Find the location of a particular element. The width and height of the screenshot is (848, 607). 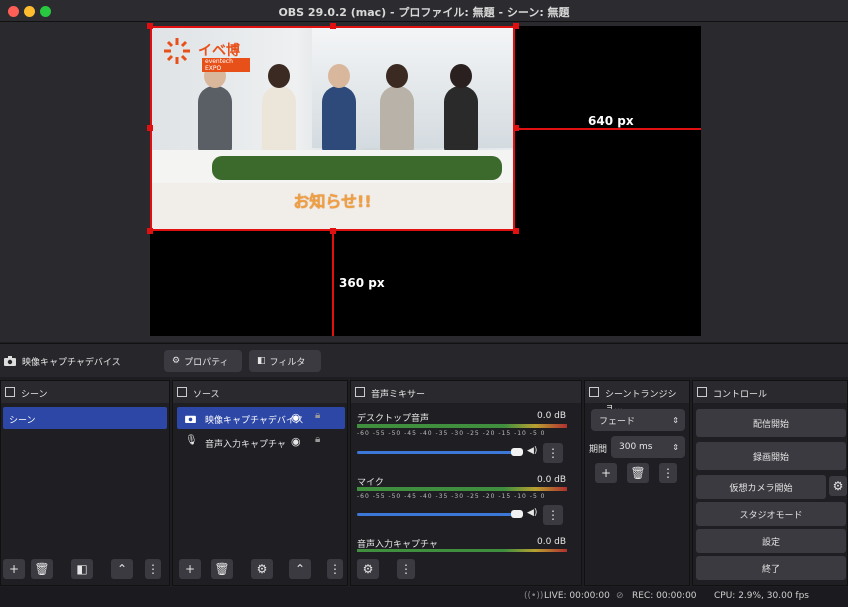

properties-button: ⚙ プロパティ is located at coordinates (203, 361).